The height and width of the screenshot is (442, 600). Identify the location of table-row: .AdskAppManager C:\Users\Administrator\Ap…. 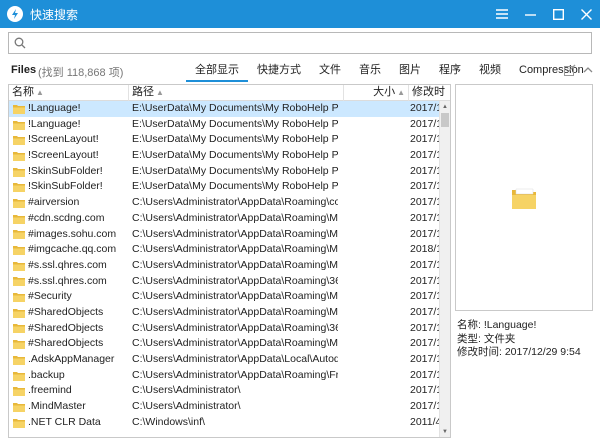
(224, 360).